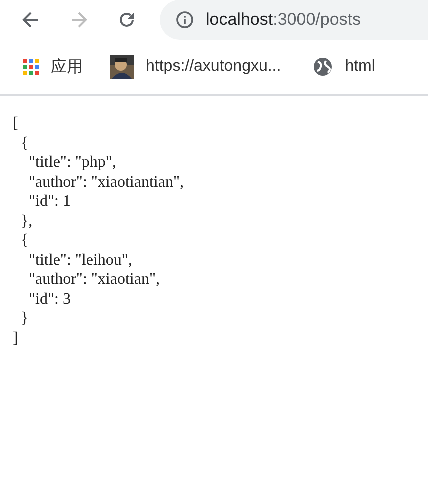  What do you see at coordinates (50, 202) in the screenshot?
I see `json-line: "id": 1` at bounding box center [50, 202].